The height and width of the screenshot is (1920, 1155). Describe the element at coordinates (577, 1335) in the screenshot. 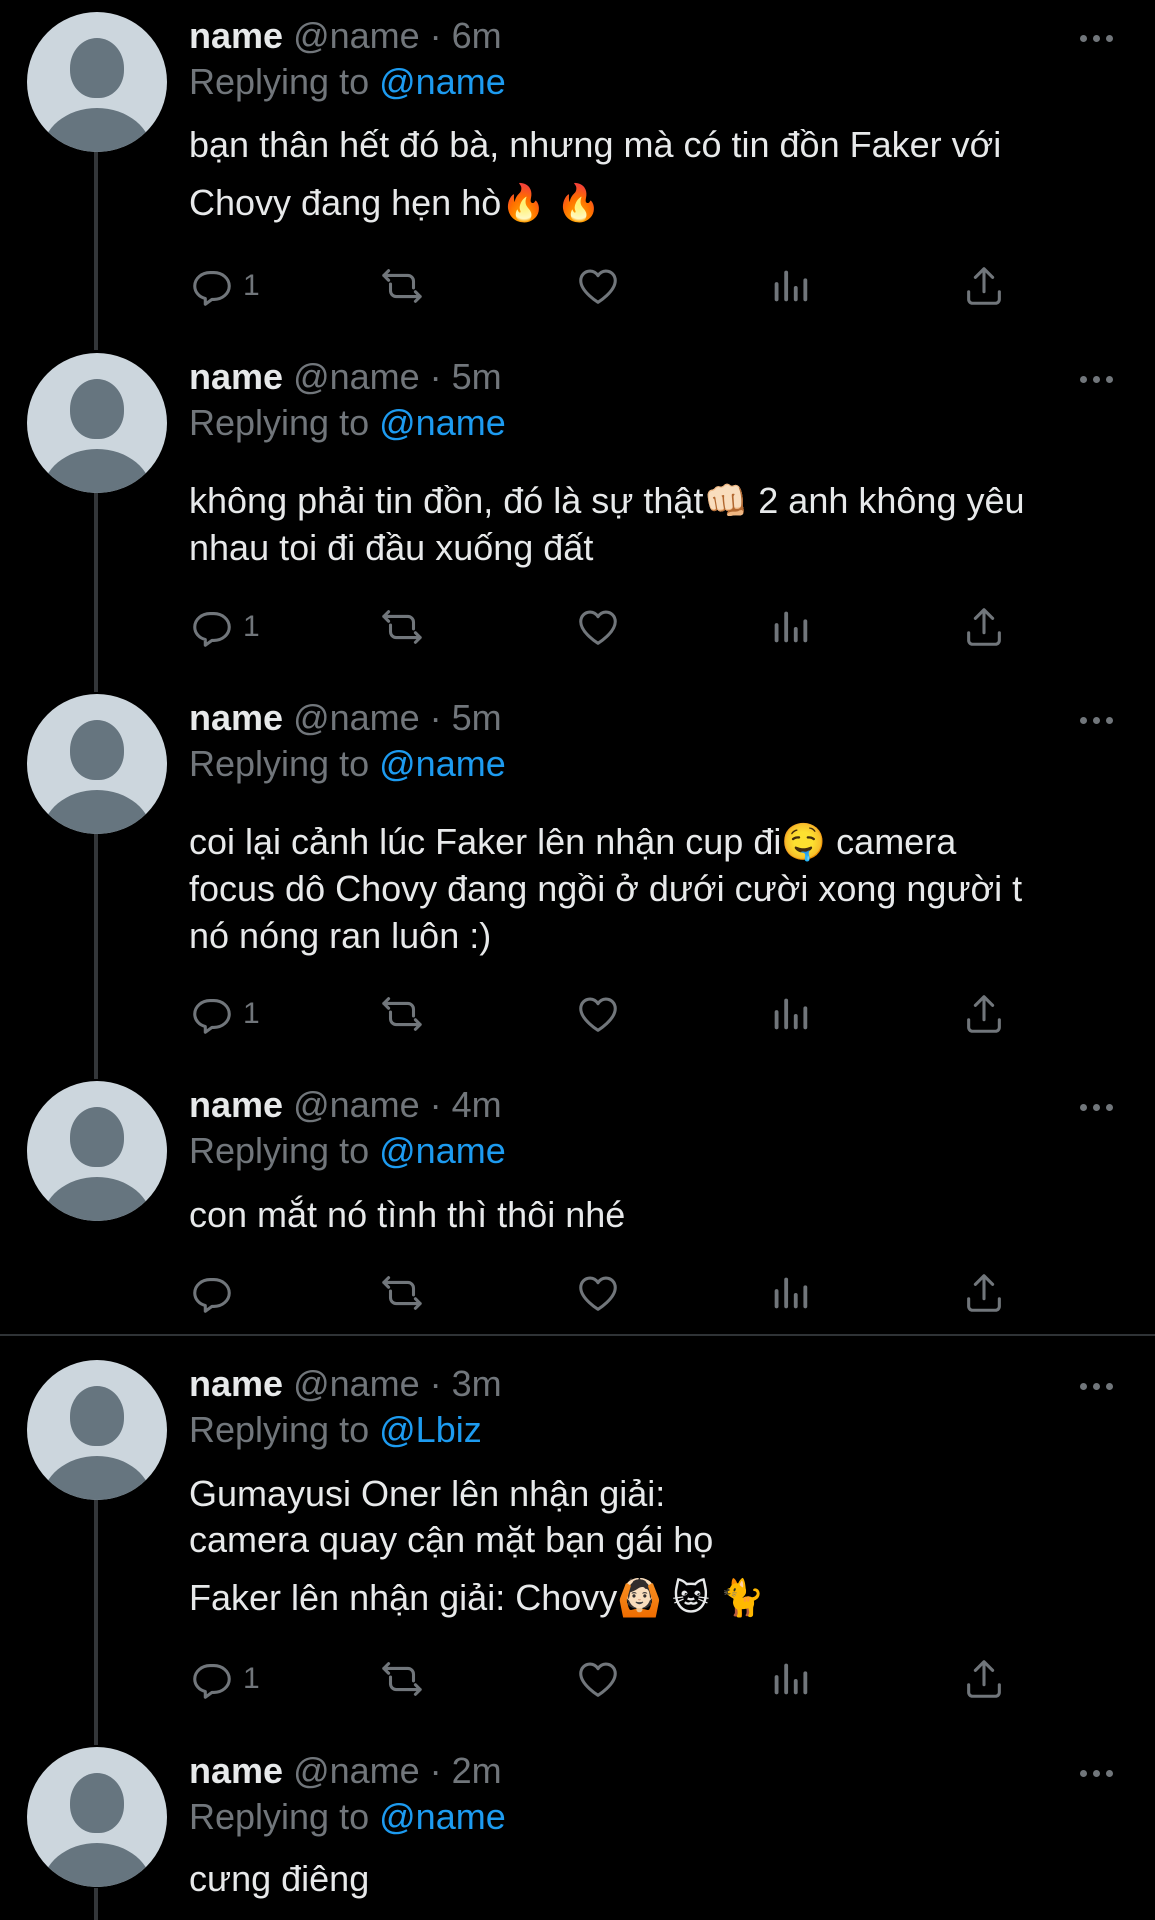

I see `divider` at that location.